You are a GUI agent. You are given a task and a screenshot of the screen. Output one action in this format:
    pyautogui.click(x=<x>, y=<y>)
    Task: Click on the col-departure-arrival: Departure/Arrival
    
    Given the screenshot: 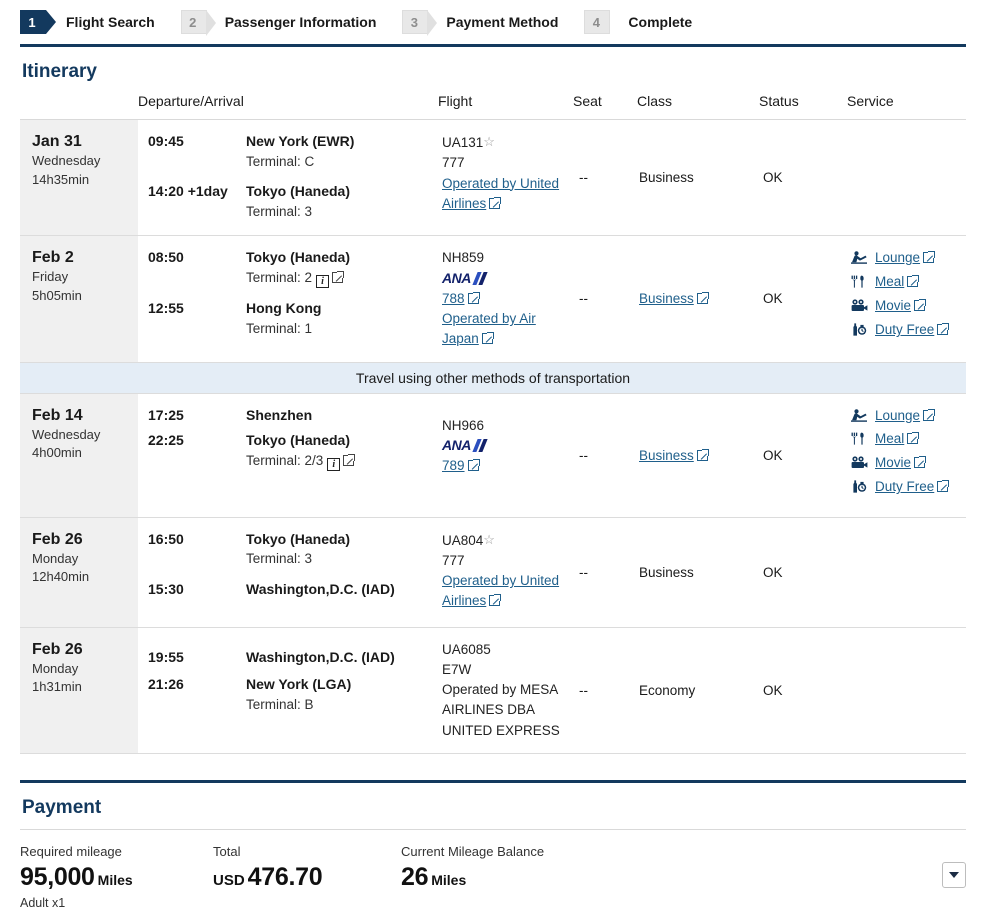 What is the action you would take?
    pyautogui.click(x=191, y=101)
    